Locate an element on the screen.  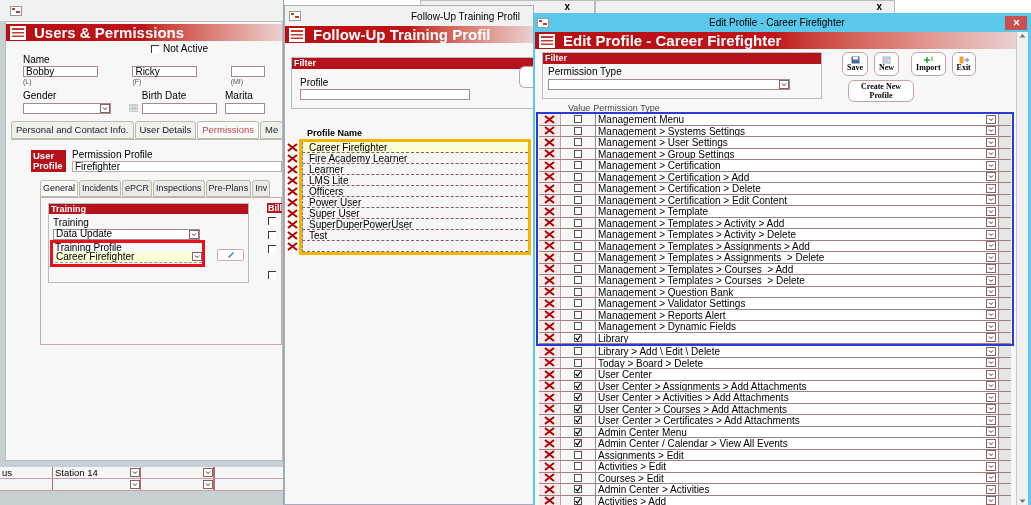
create-profile-button: Create New Profile is located at coordinates (881, 91).